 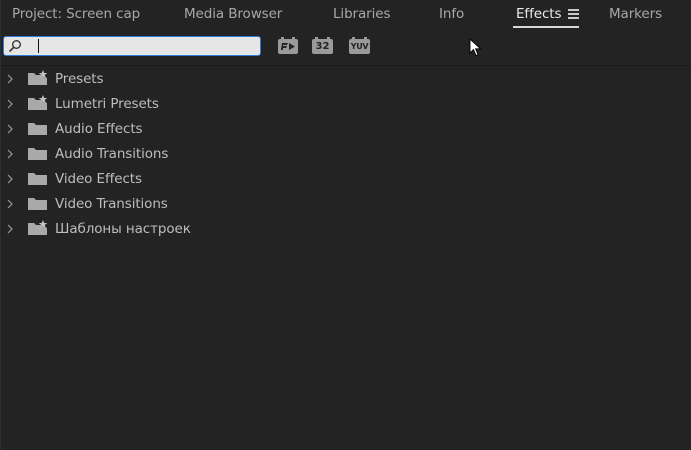 I want to click on accelerated-effects-filter-button, so click(x=288, y=45).